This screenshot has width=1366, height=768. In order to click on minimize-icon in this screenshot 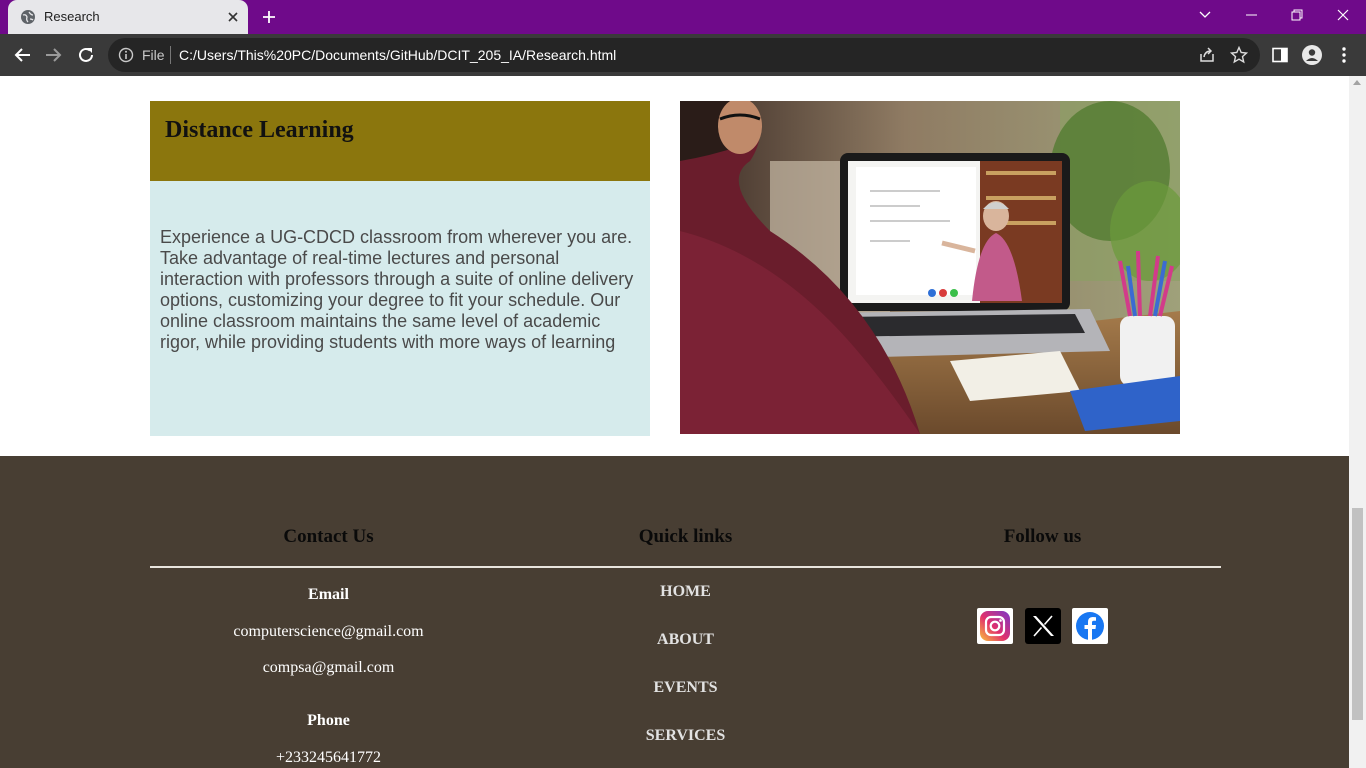, I will do `click(1251, 15)`.